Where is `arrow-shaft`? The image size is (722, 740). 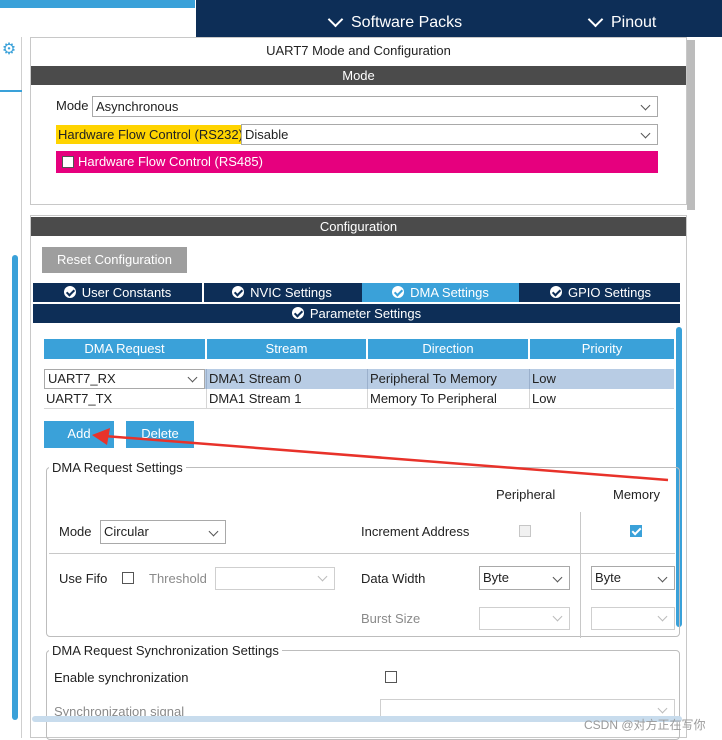
arrow-shaft is located at coordinates (386, 458).